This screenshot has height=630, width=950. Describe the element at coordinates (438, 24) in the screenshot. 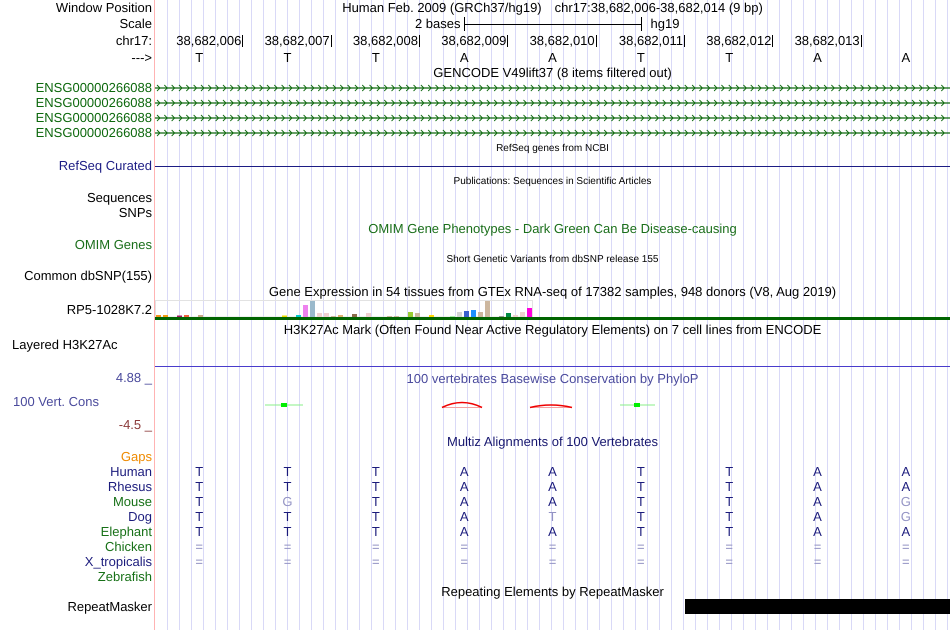

I see `scale-text: 2 bases` at that location.